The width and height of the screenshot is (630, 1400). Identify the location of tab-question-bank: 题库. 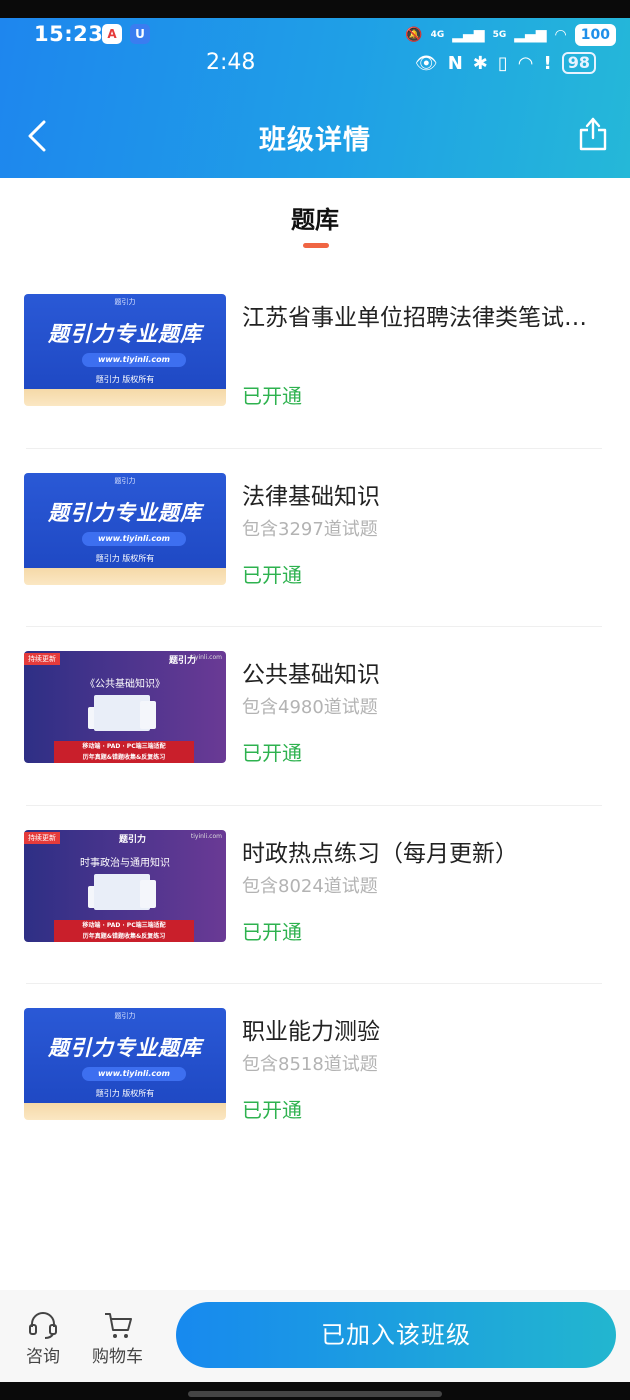
(315, 217).